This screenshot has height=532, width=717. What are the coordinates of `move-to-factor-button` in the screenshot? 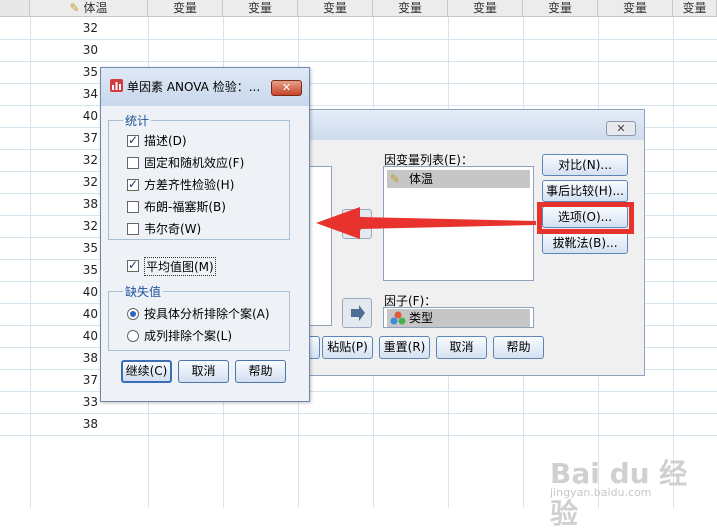 It's located at (357, 313).